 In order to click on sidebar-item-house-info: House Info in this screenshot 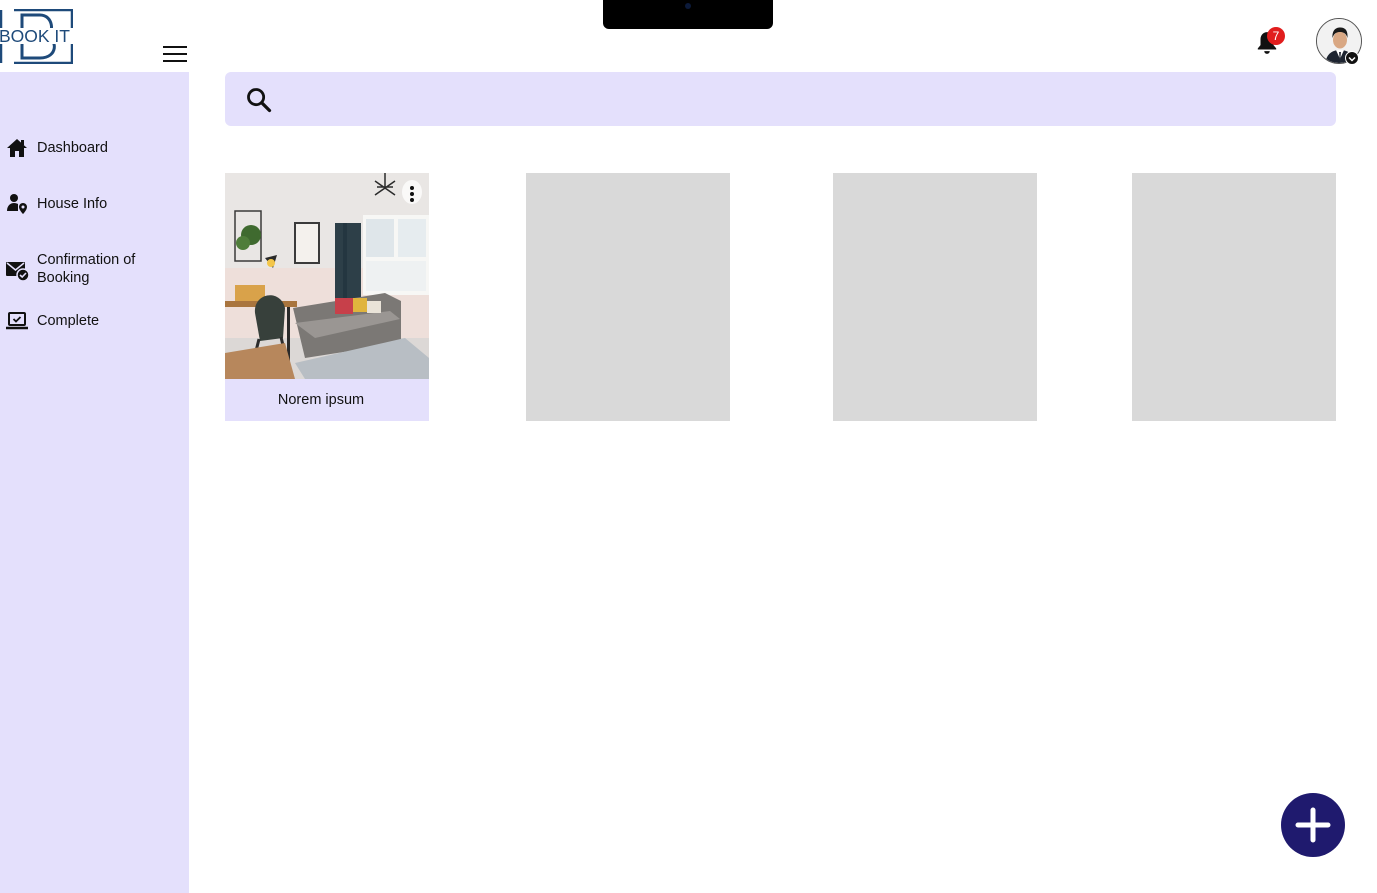, I will do `click(94, 204)`.